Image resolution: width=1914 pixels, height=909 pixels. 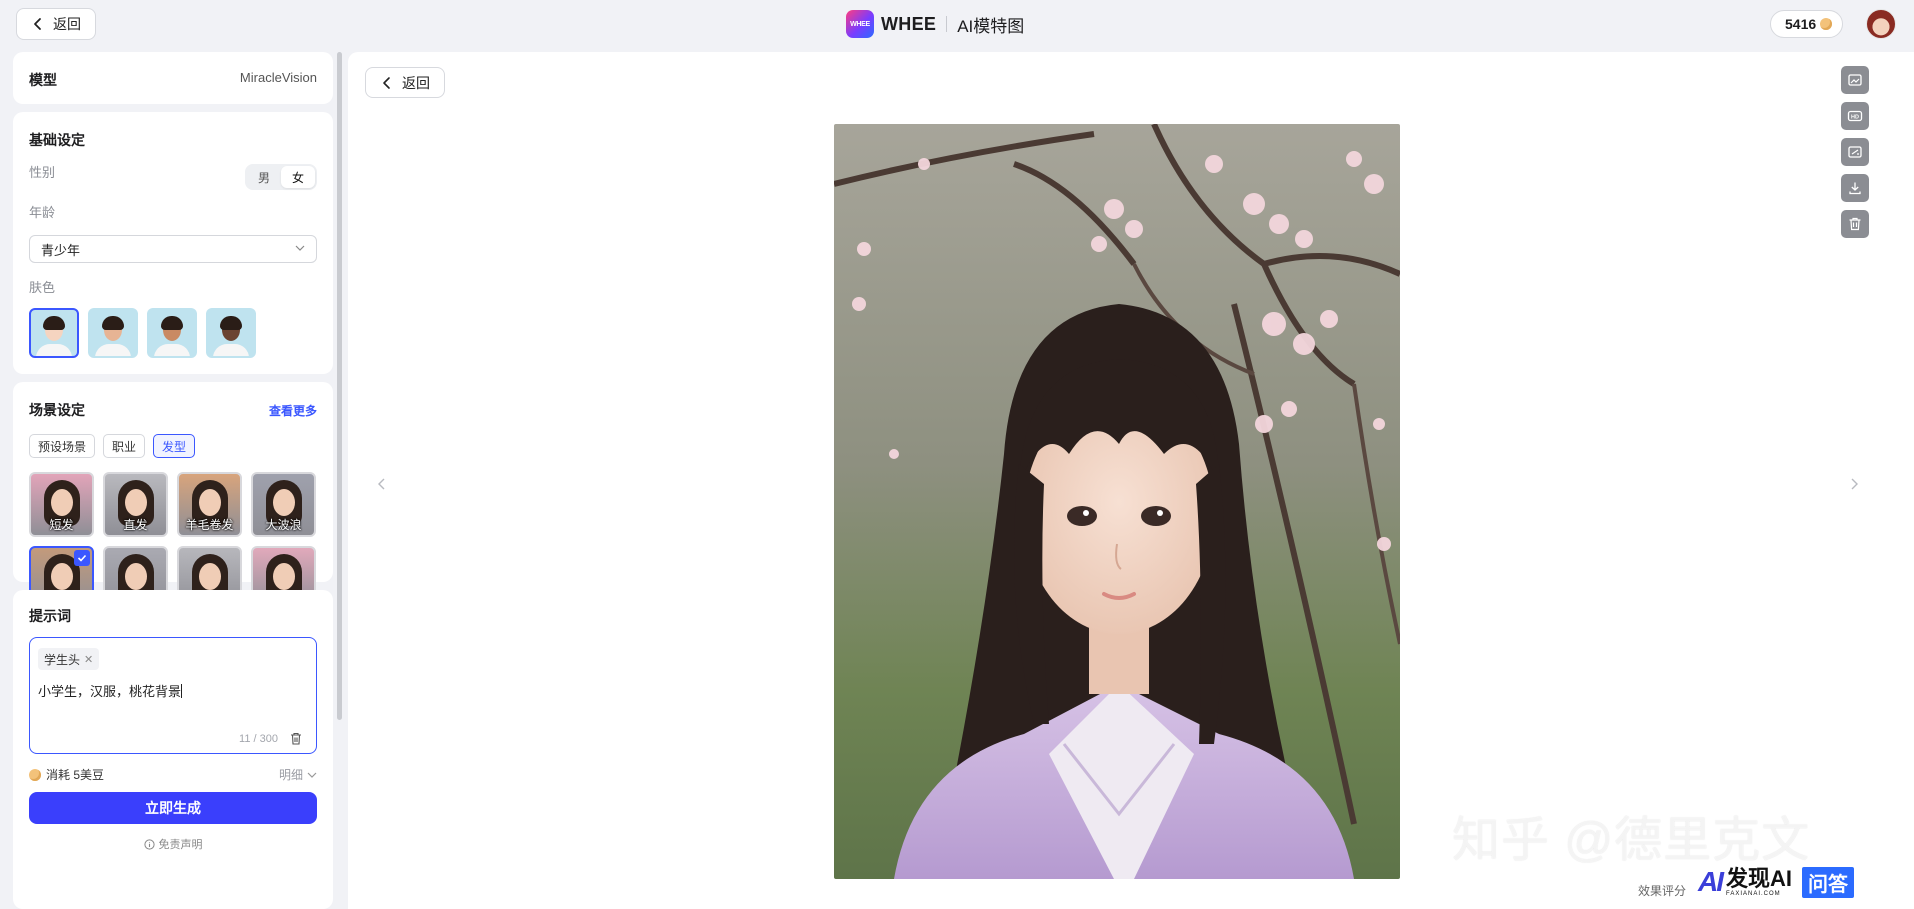 I want to click on close-icon: ✕, so click(x=88, y=659).